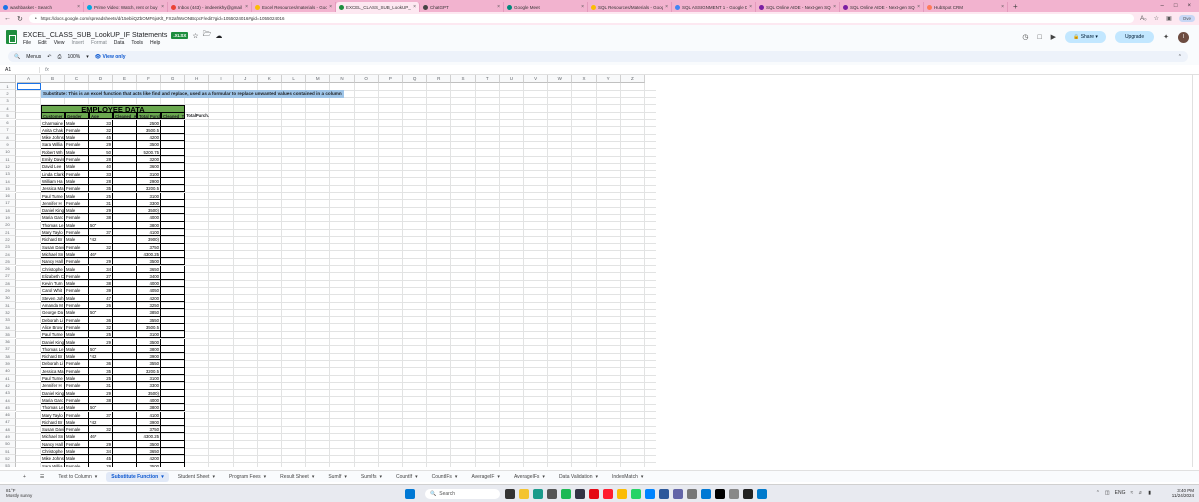 The height and width of the screenshot is (502, 1199). I want to click on vscode-icon, so click(762, 494).